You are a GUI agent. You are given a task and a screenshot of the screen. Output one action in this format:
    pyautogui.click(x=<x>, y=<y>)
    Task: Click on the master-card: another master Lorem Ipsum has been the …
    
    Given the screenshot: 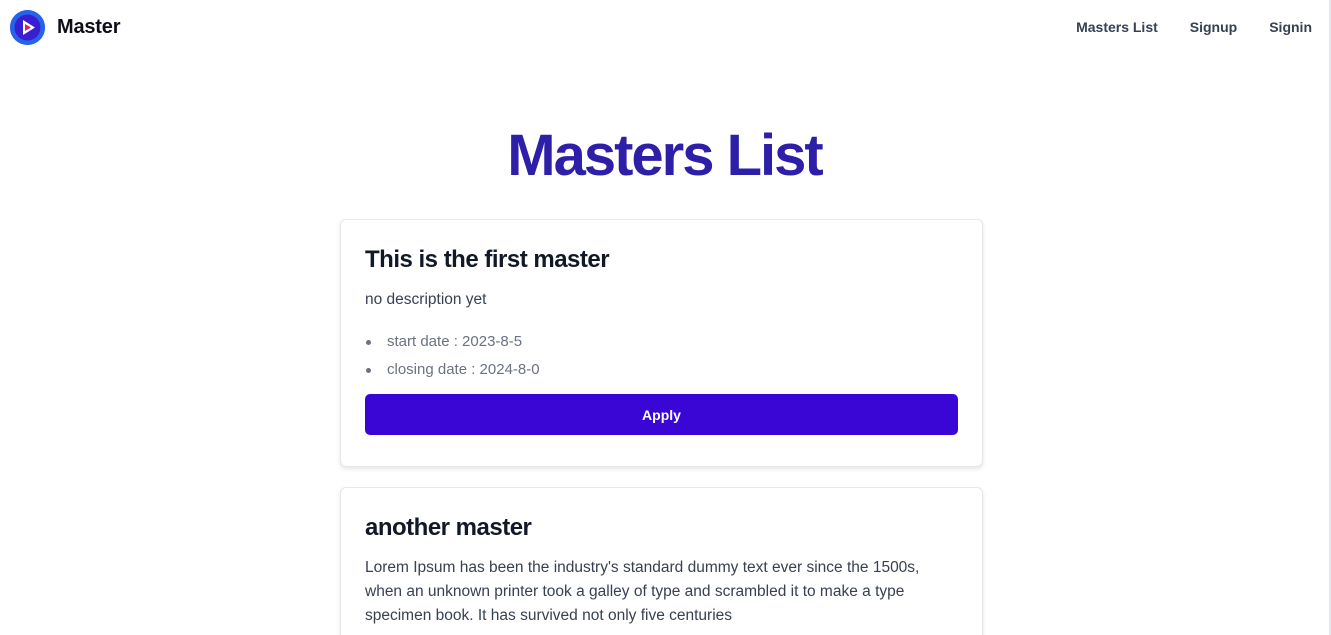 What is the action you would take?
    pyautogui.click(x=661, y=561)
    